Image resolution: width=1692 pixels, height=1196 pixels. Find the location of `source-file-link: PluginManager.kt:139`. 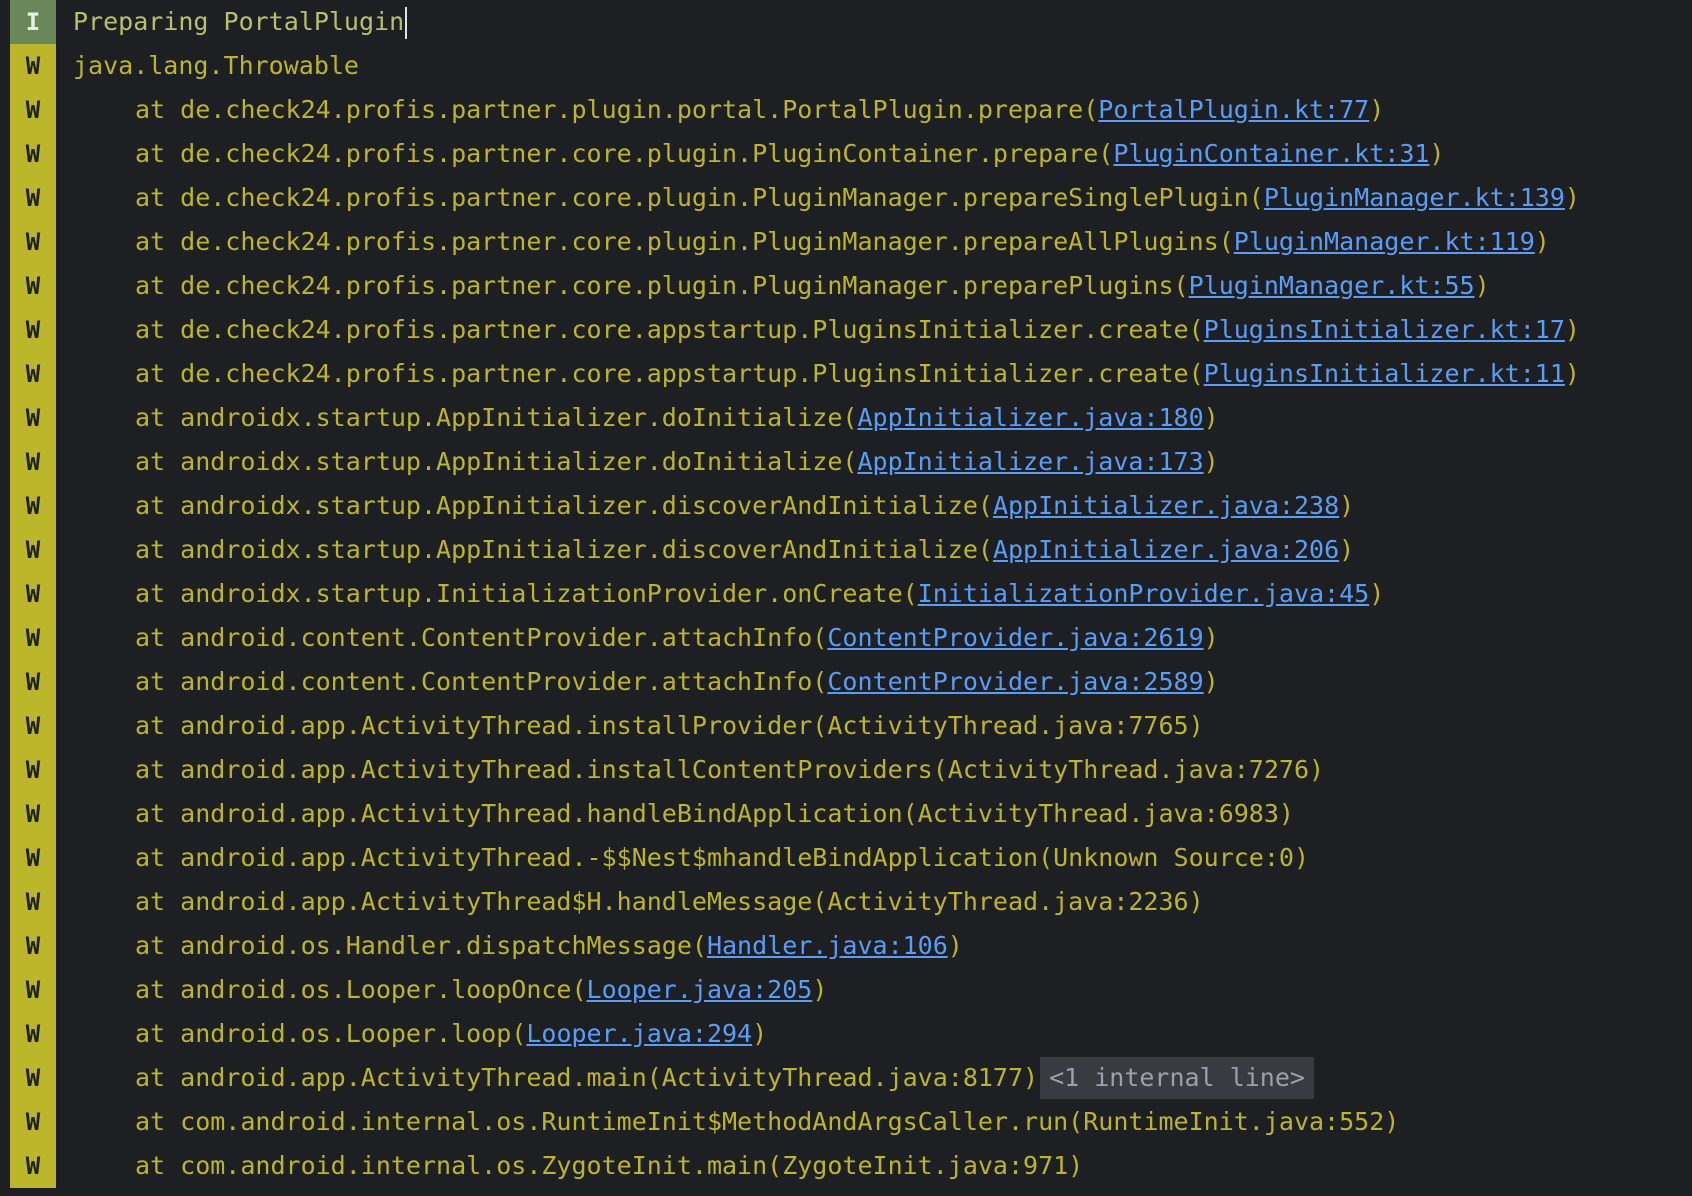

source-file-link: PluginManager.kt:139 is located at coordinates (1414, 197).